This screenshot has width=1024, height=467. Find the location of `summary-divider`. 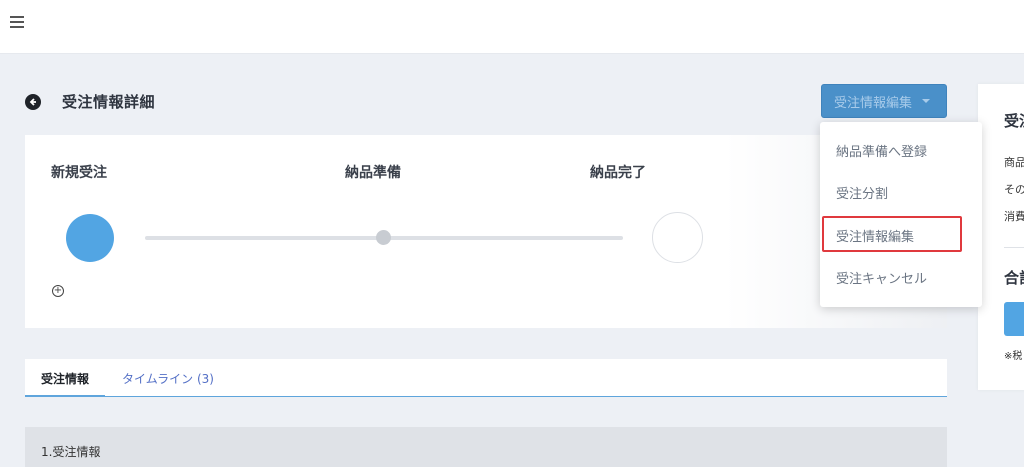

summary-divider is located at coordinates (1014, 247).